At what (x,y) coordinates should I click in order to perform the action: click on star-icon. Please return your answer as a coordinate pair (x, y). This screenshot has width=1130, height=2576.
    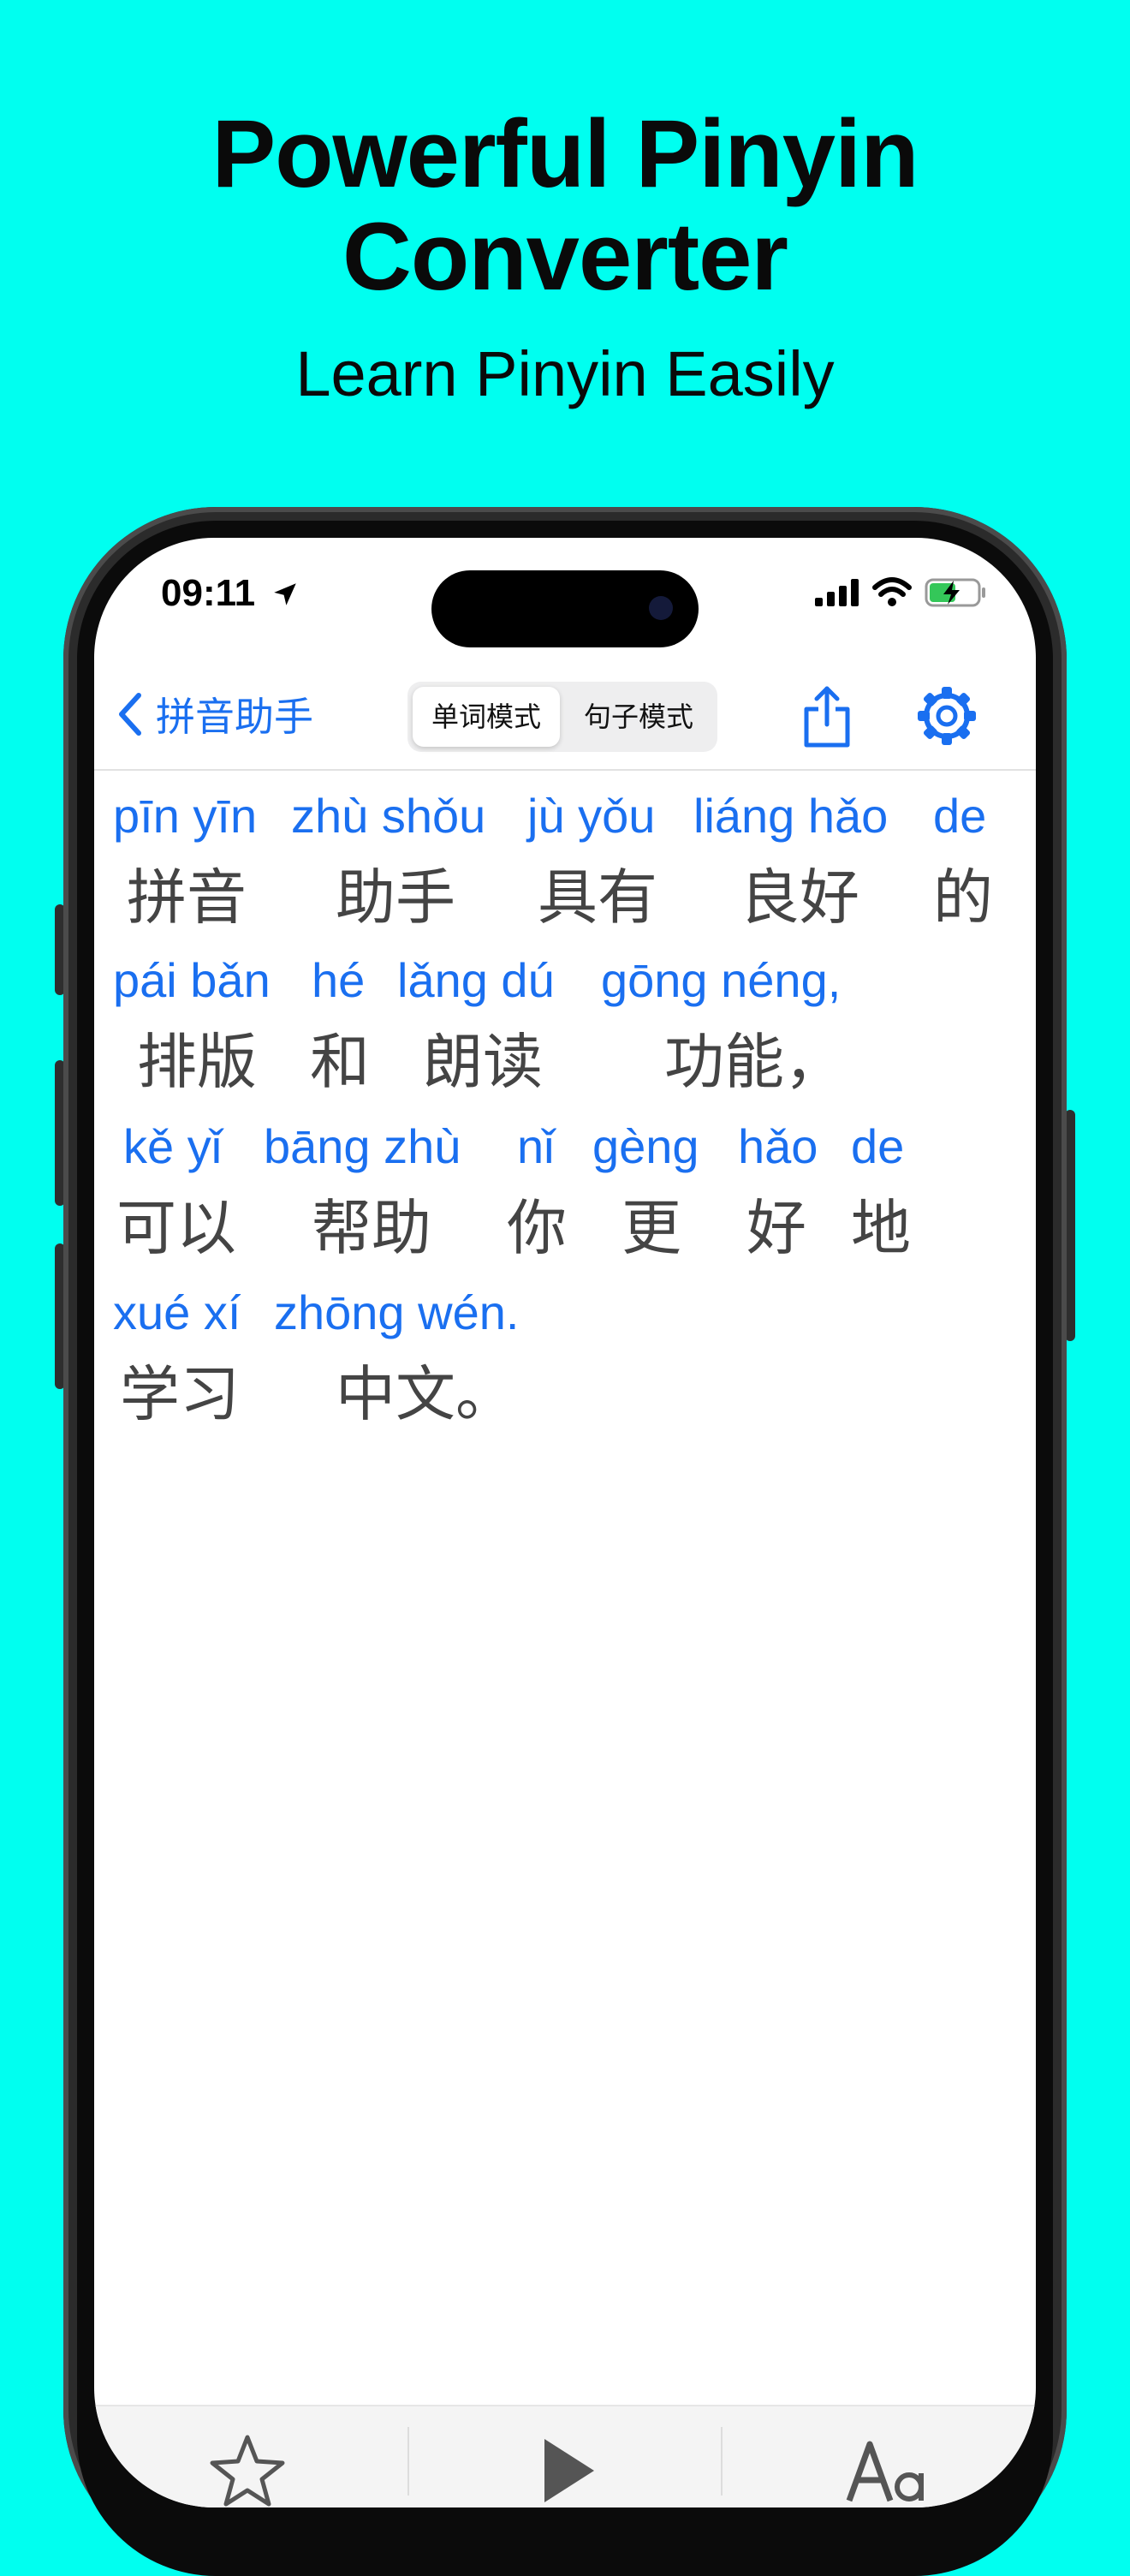
    Looking at the image, I should click on (248, 2471).